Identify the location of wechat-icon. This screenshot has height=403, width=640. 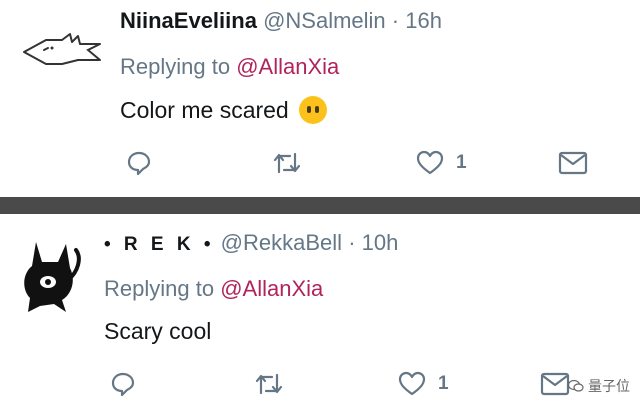
(576, 386).